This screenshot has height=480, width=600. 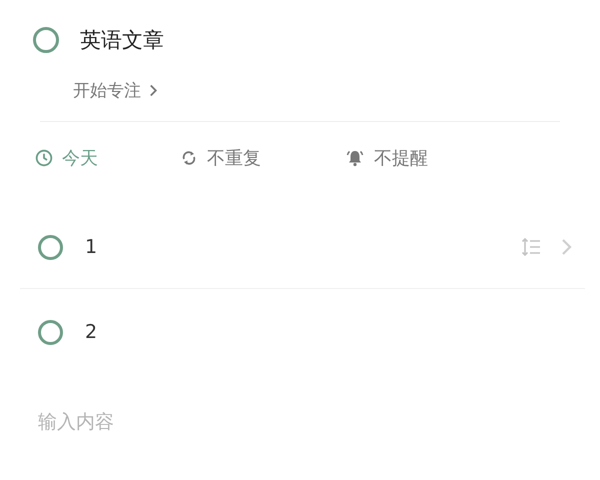 I want to click on reminder-button: 不提醒, so click(x=386, y=158).